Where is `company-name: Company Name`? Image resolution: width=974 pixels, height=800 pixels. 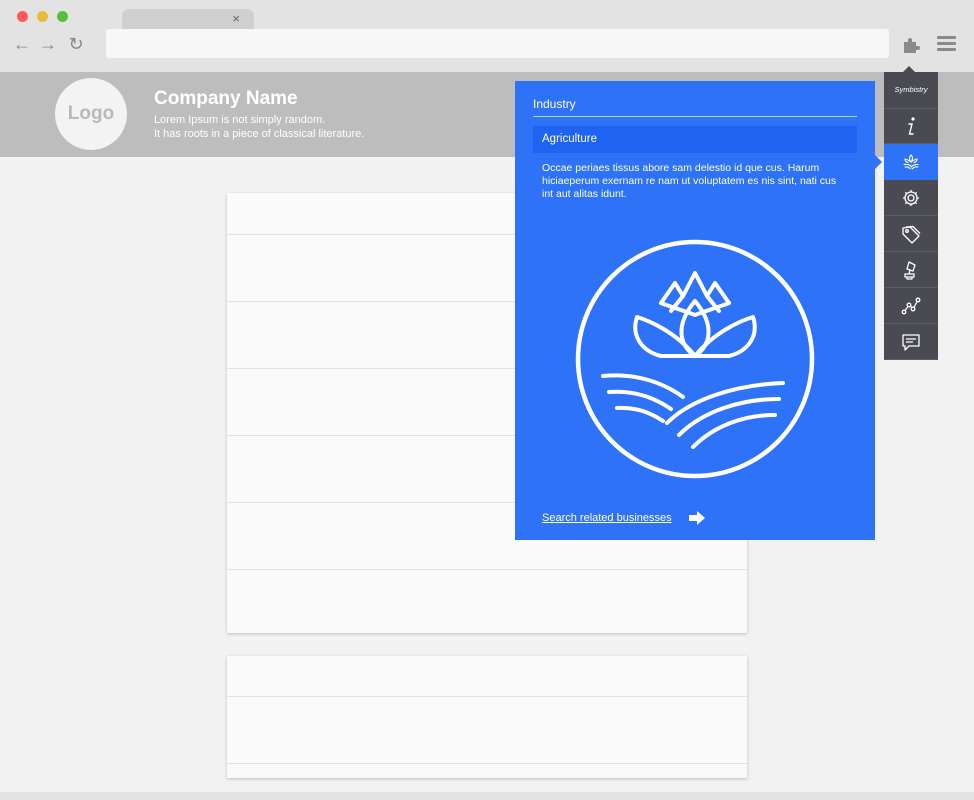 company-name: Company Name is located at coordinates (226, 98).